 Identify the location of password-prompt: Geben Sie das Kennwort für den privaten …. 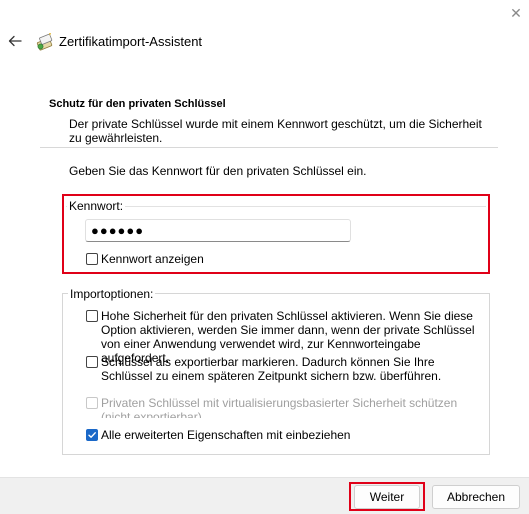
(218, 171).